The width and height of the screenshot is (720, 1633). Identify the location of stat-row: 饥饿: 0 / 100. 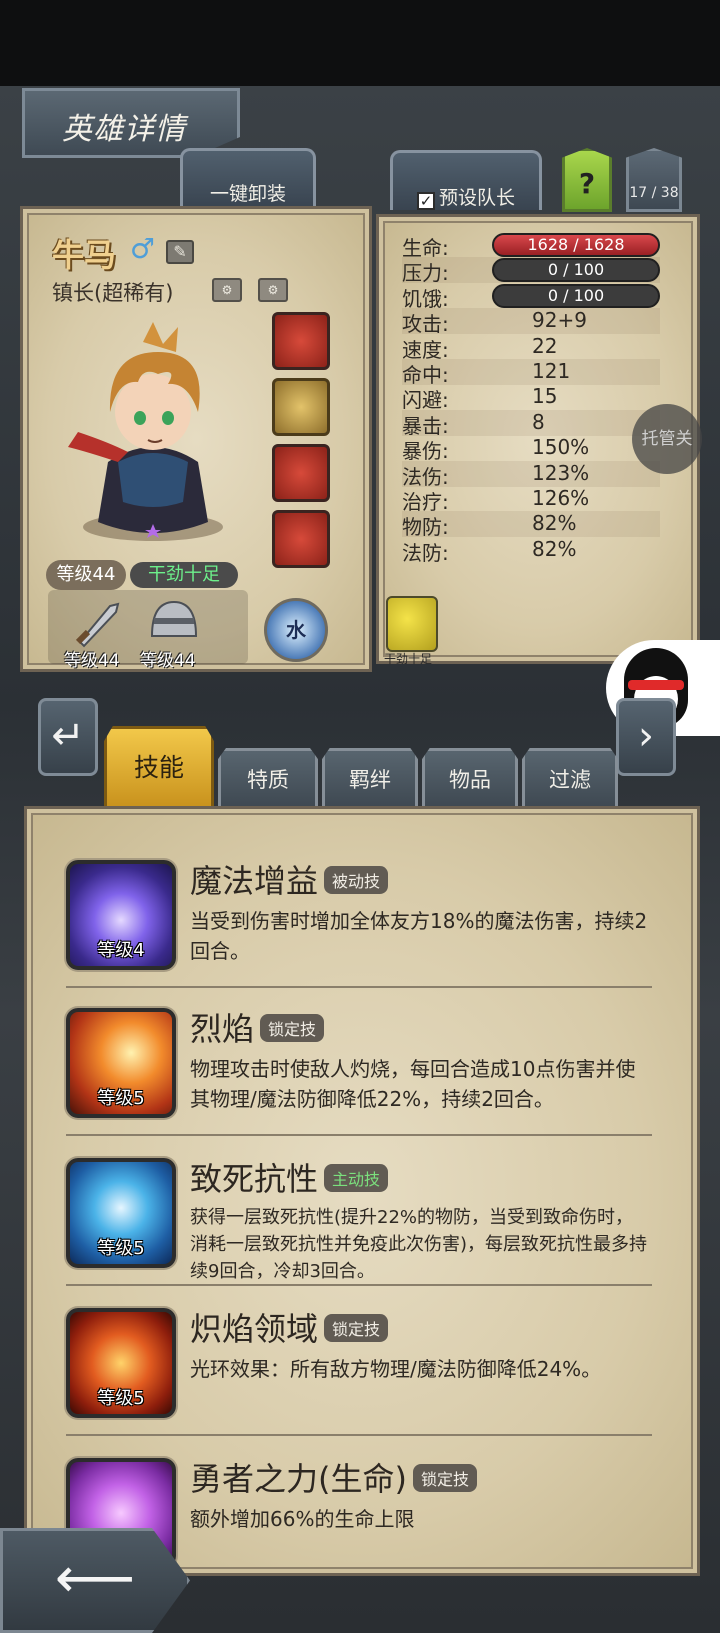
(531, 297).